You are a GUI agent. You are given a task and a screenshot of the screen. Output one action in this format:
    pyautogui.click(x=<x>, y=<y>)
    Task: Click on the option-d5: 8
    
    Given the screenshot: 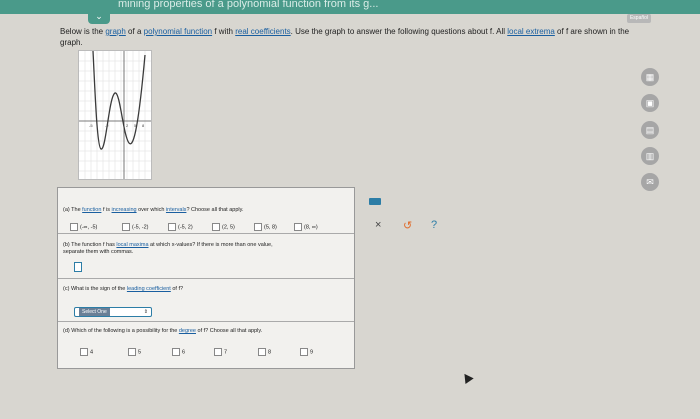 What is the action you would take?
    pyautogui.click(x=264, y=352)
    